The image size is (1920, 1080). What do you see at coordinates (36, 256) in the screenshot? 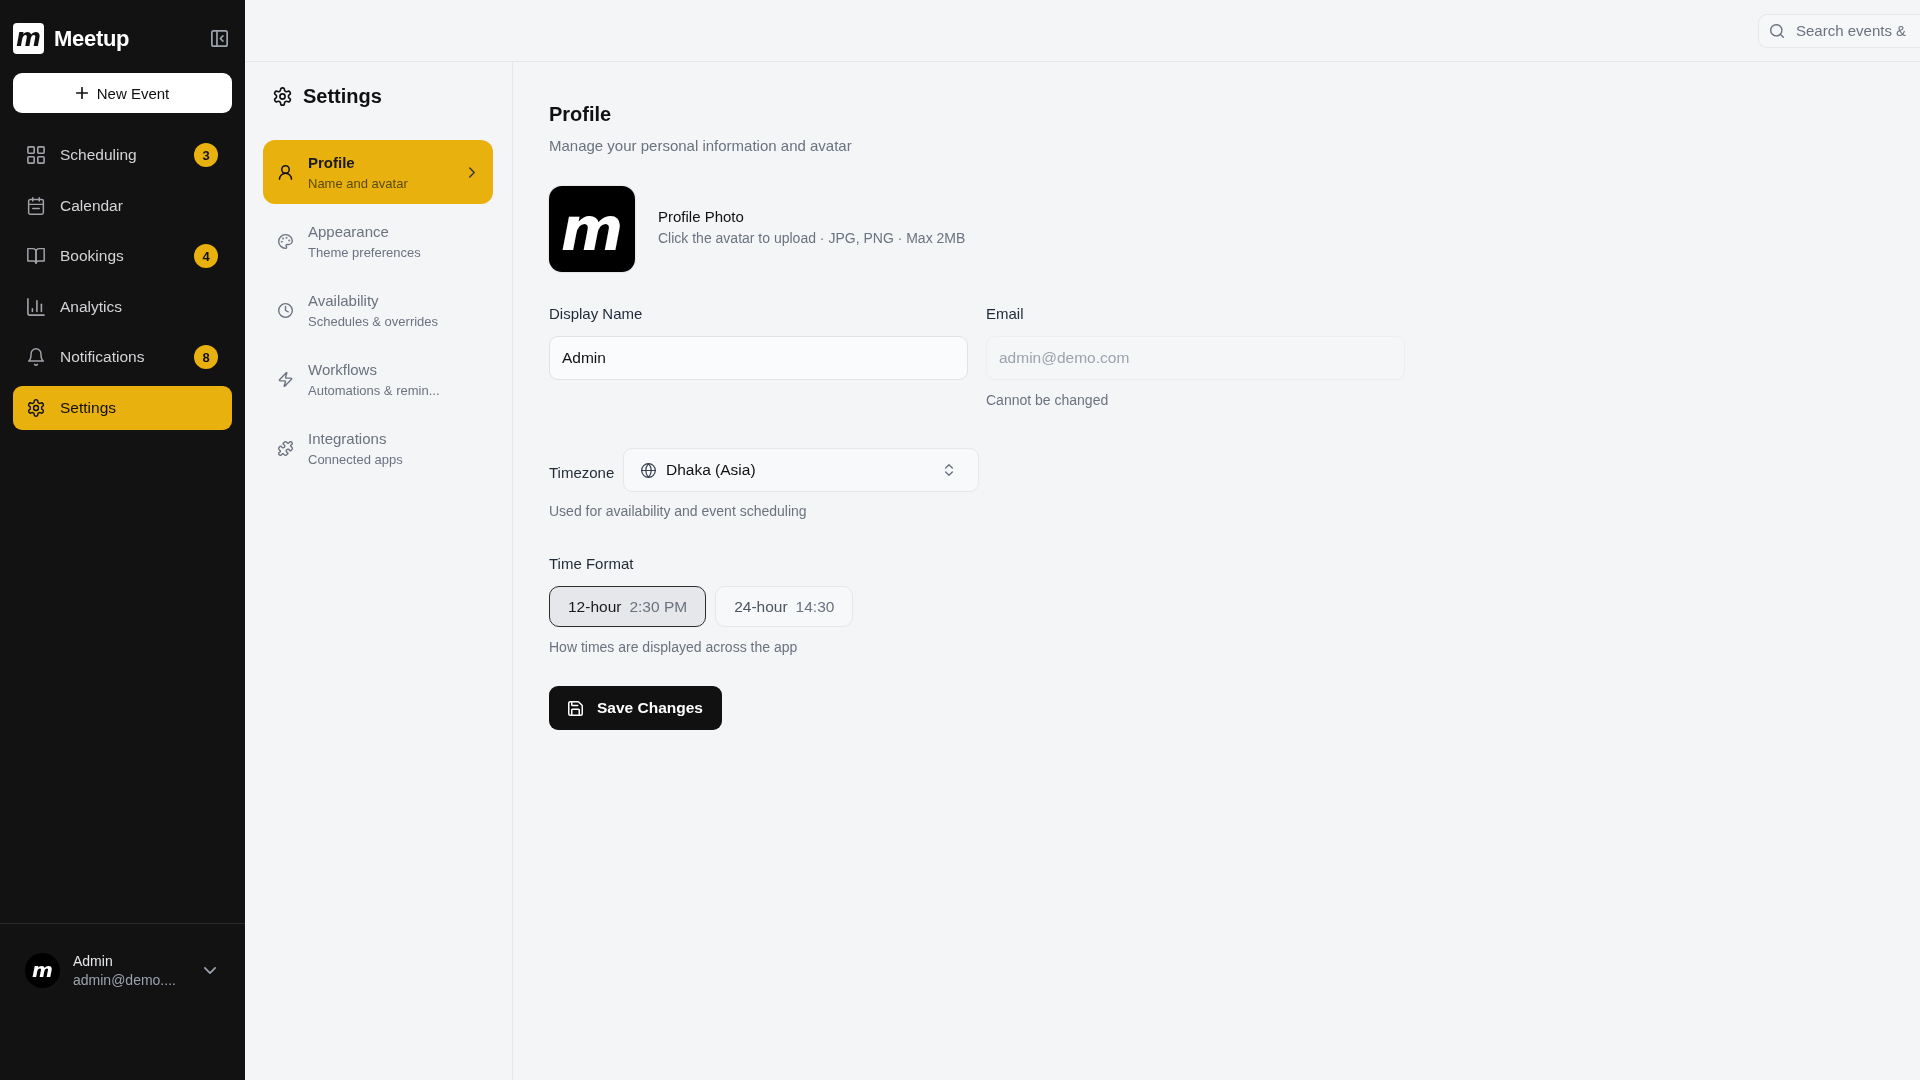
I see `book-icon` at bounding box center [36, 256].